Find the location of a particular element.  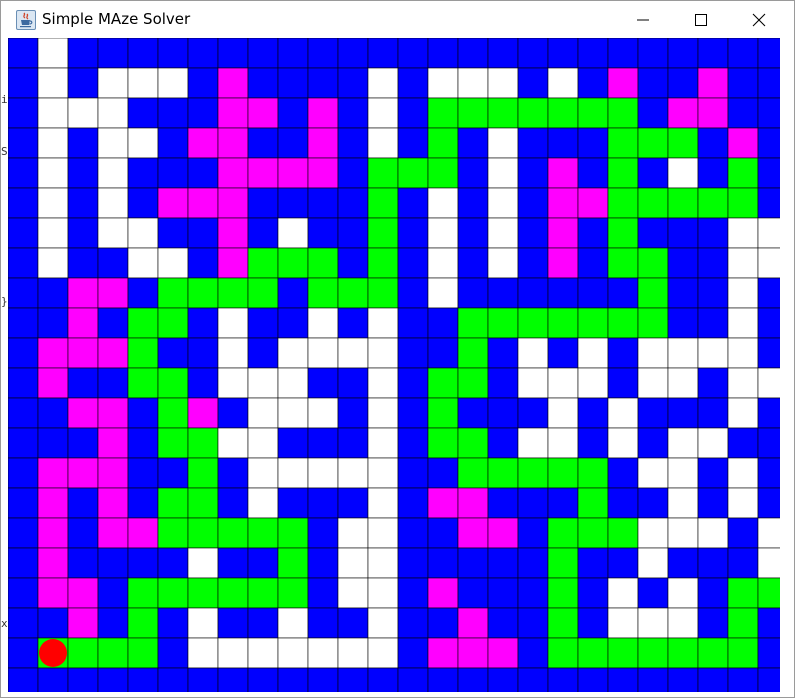

maximize-button is located at coordinates (701, 19).